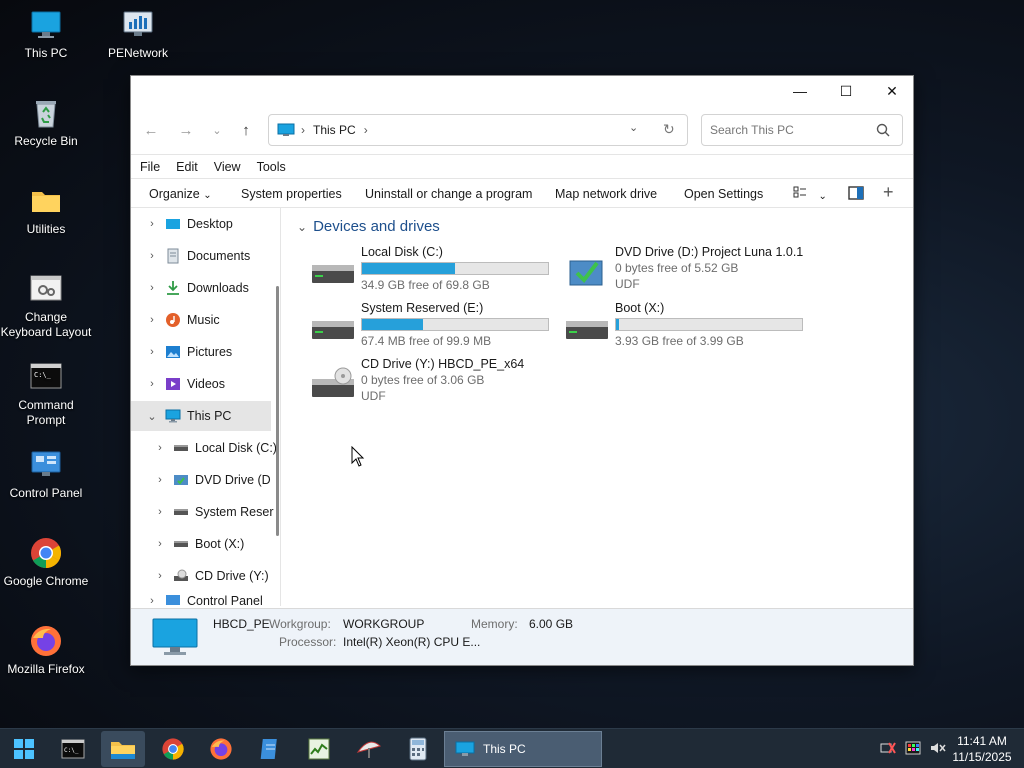 The height and width of the screenshot is (768, 1024). I want to click on nav-item-system-reserved: › System Reser, so click(216, 512).